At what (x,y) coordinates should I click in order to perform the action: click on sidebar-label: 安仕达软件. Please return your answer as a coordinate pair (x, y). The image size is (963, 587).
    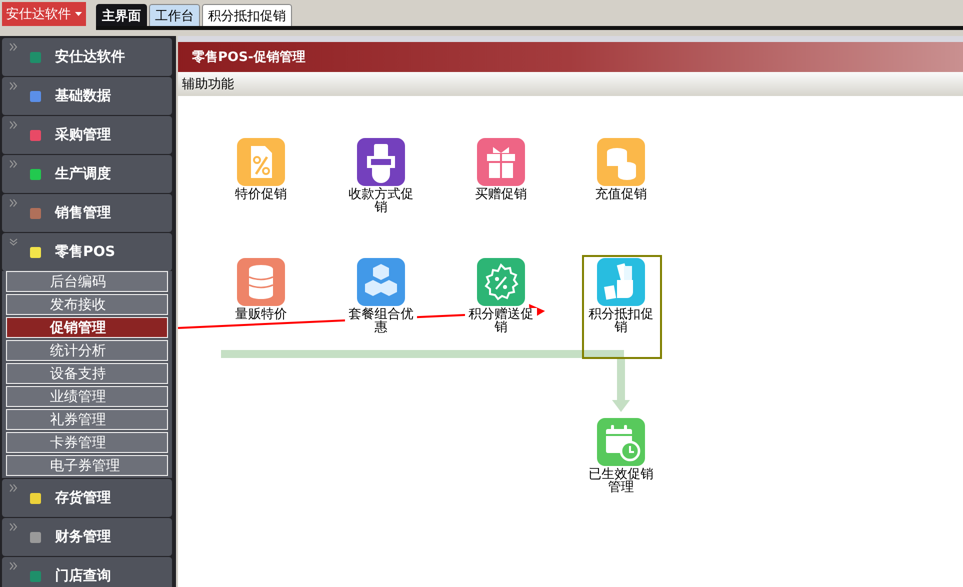
    Looking at the image, I should click on (90, 57).